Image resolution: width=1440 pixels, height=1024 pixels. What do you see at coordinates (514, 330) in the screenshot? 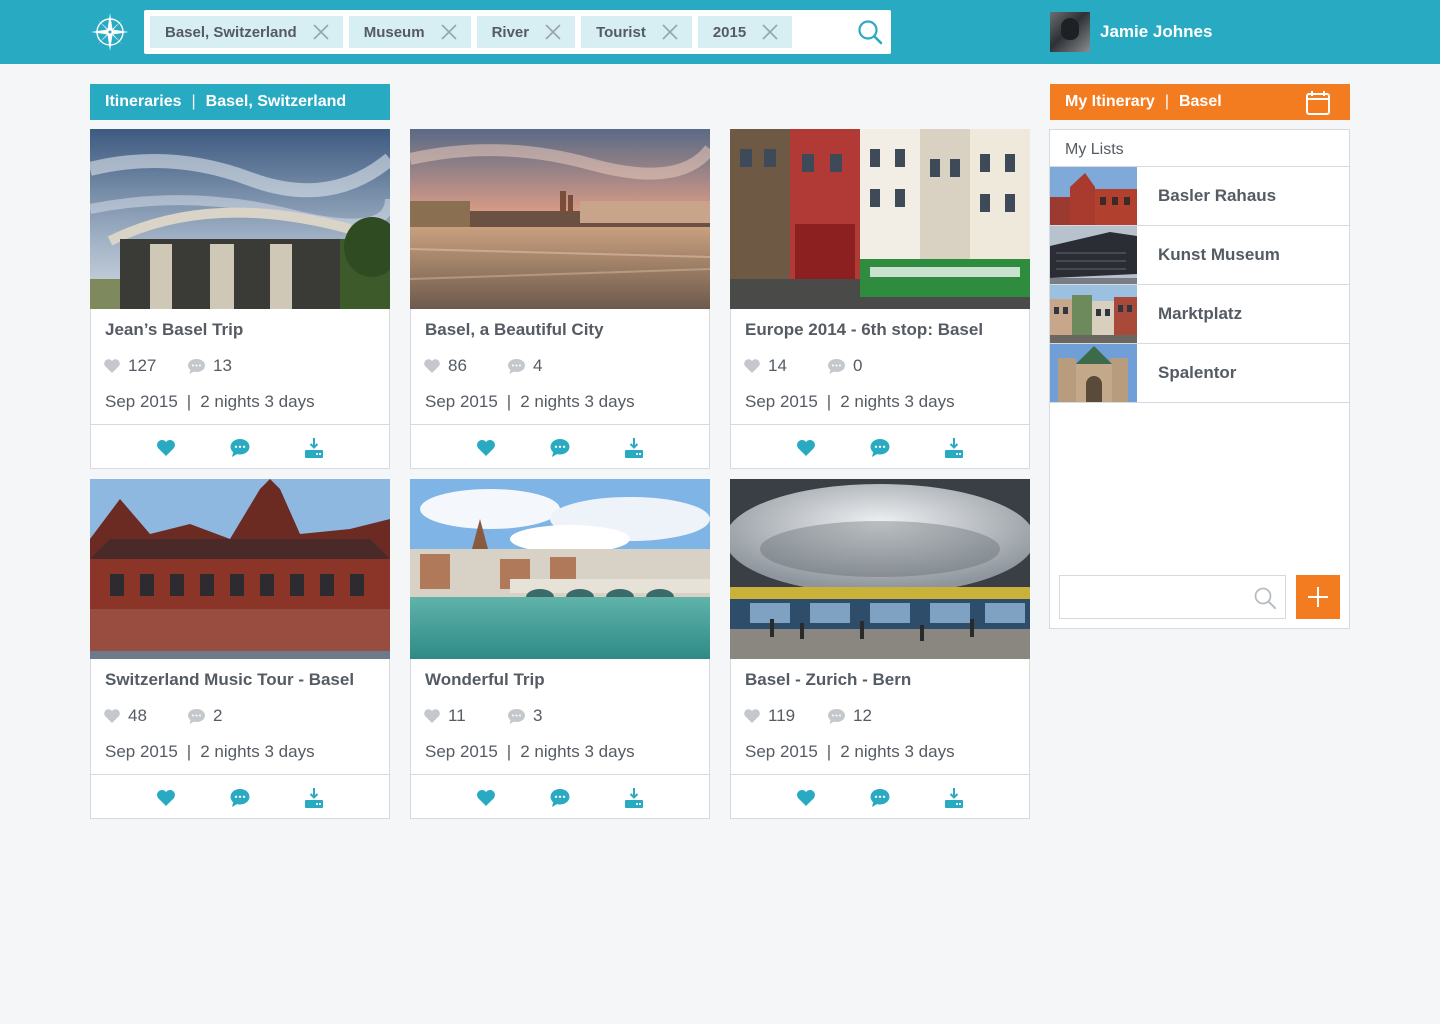
I see `itinerary-title: Basel, a Beautiful City` at bounding box center [514, 330].